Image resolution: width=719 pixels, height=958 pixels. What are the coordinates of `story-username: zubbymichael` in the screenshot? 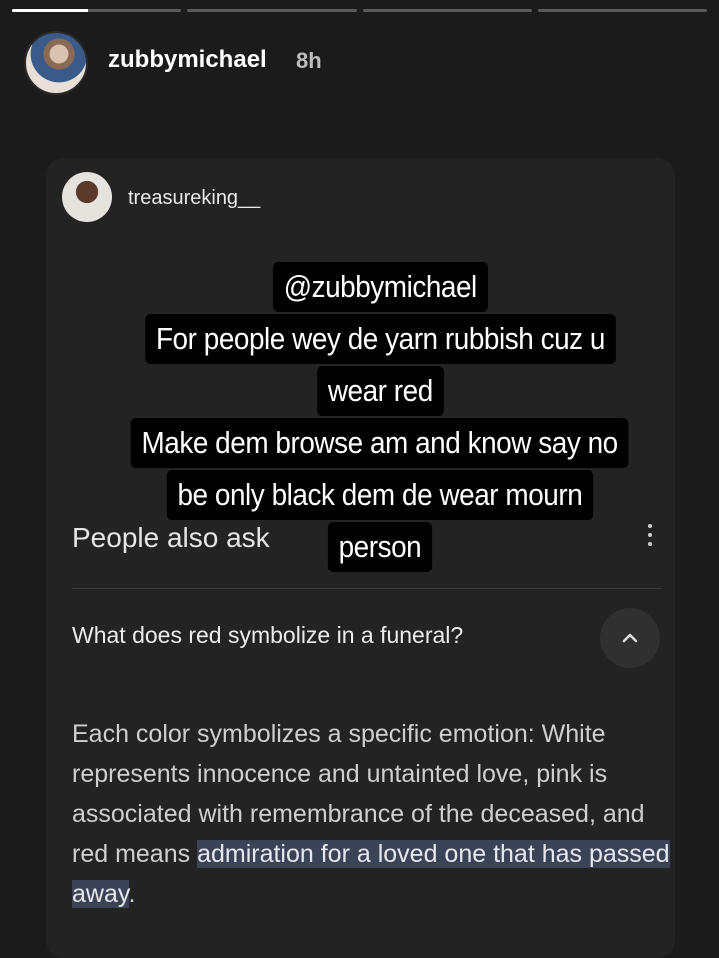 It's located at (187, 60).